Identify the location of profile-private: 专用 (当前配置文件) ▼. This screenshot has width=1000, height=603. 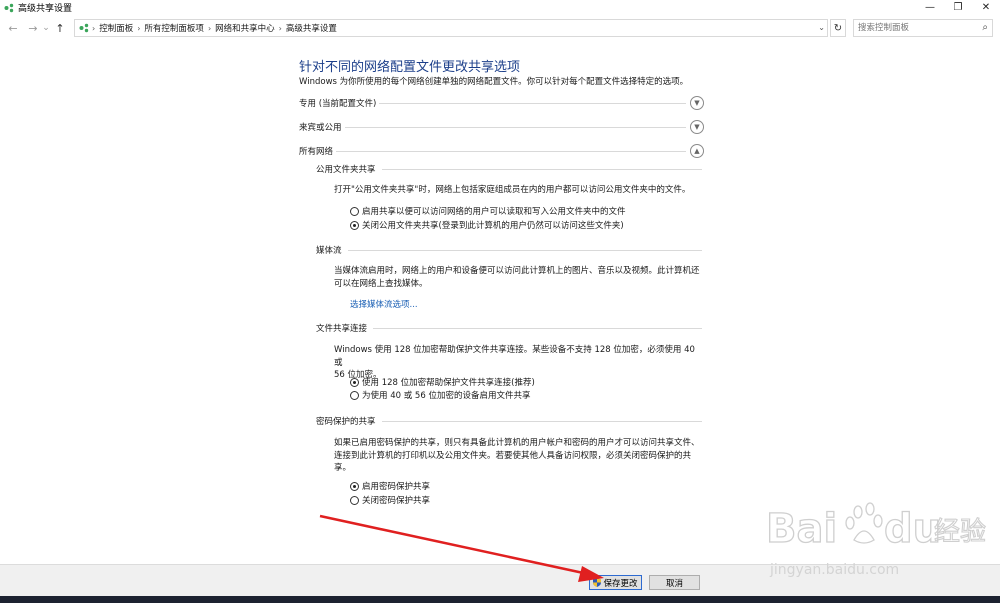
(501, 103).